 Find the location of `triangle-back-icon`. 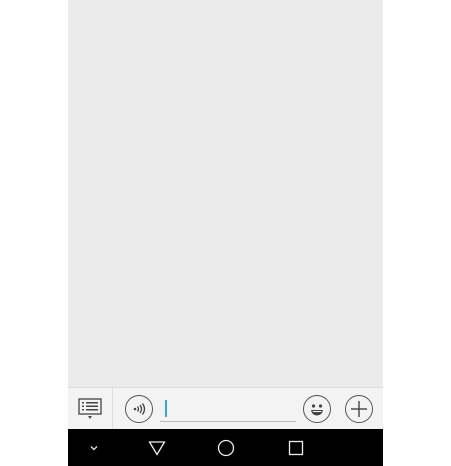

triangle-back-icon is located at coordinates (157, 448).